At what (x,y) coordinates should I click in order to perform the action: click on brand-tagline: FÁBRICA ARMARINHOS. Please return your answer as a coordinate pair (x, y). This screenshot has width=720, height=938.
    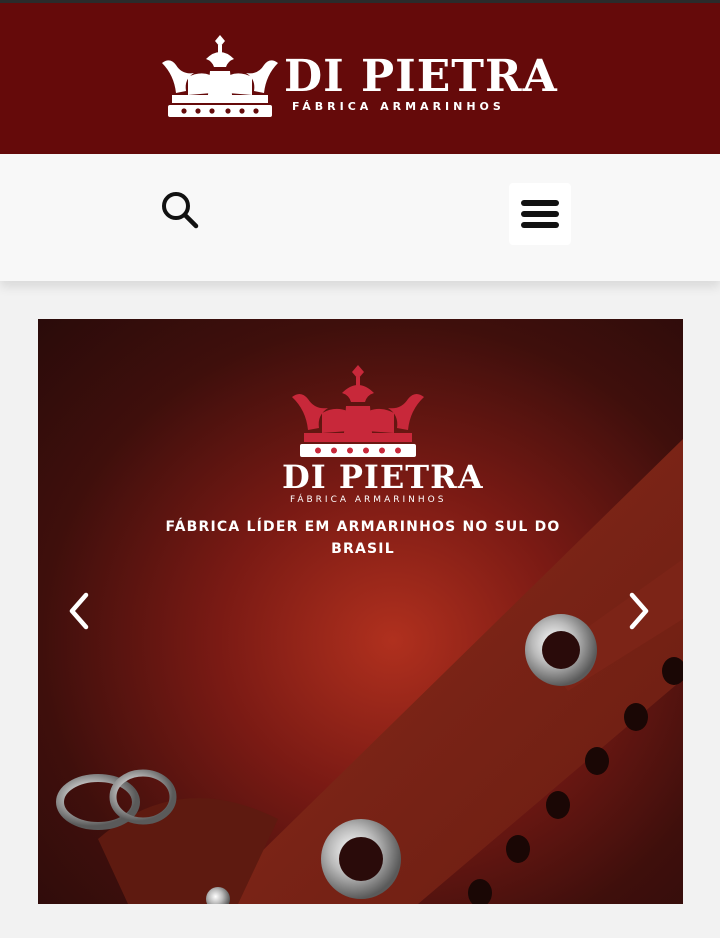
    Looking at the image, I should click on (398, 106).